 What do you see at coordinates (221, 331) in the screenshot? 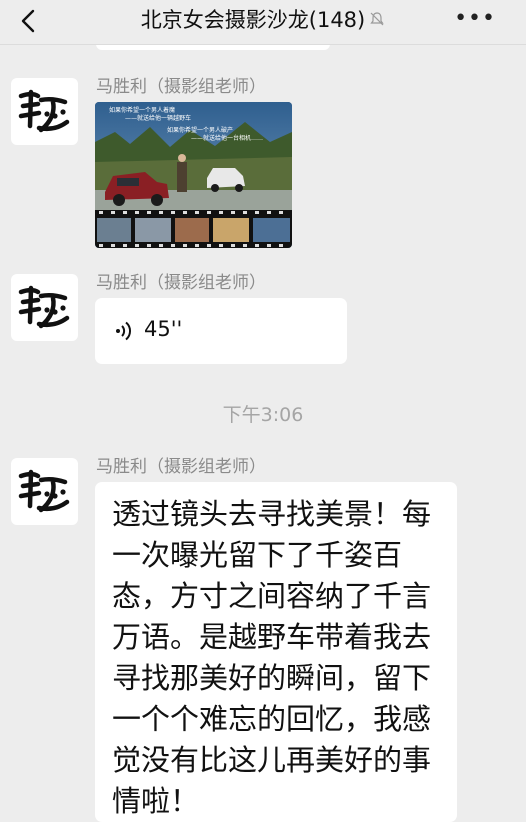
I see `voice-message: 45''` at bounding box center [221, 331].